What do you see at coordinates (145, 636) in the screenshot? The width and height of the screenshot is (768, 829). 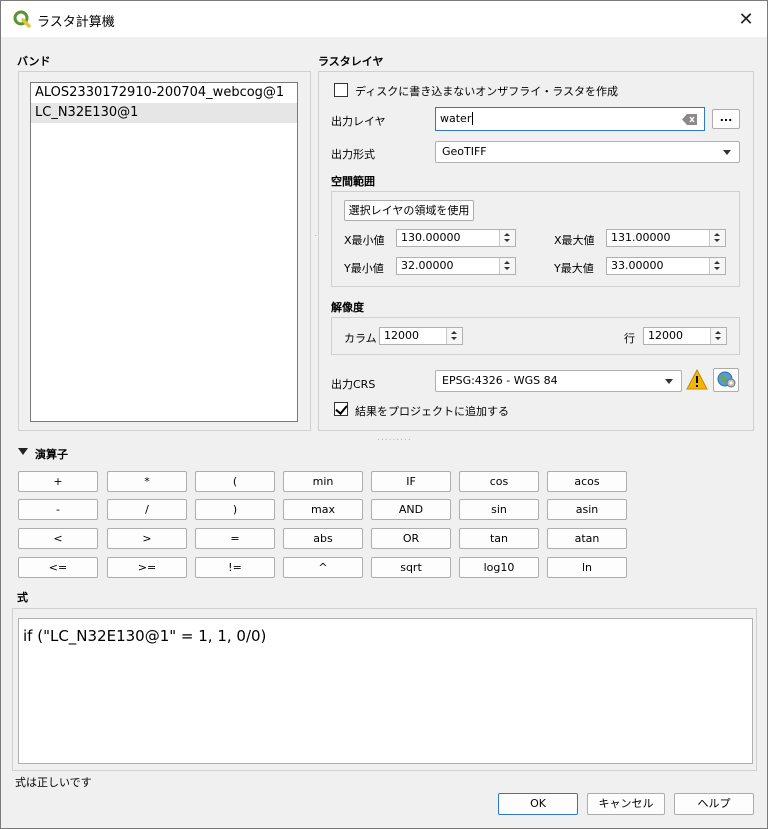 I see `expression-text: if ("LC_N32E130@1" = 1, 1, 0/0)` at bounding box center [145, 636].